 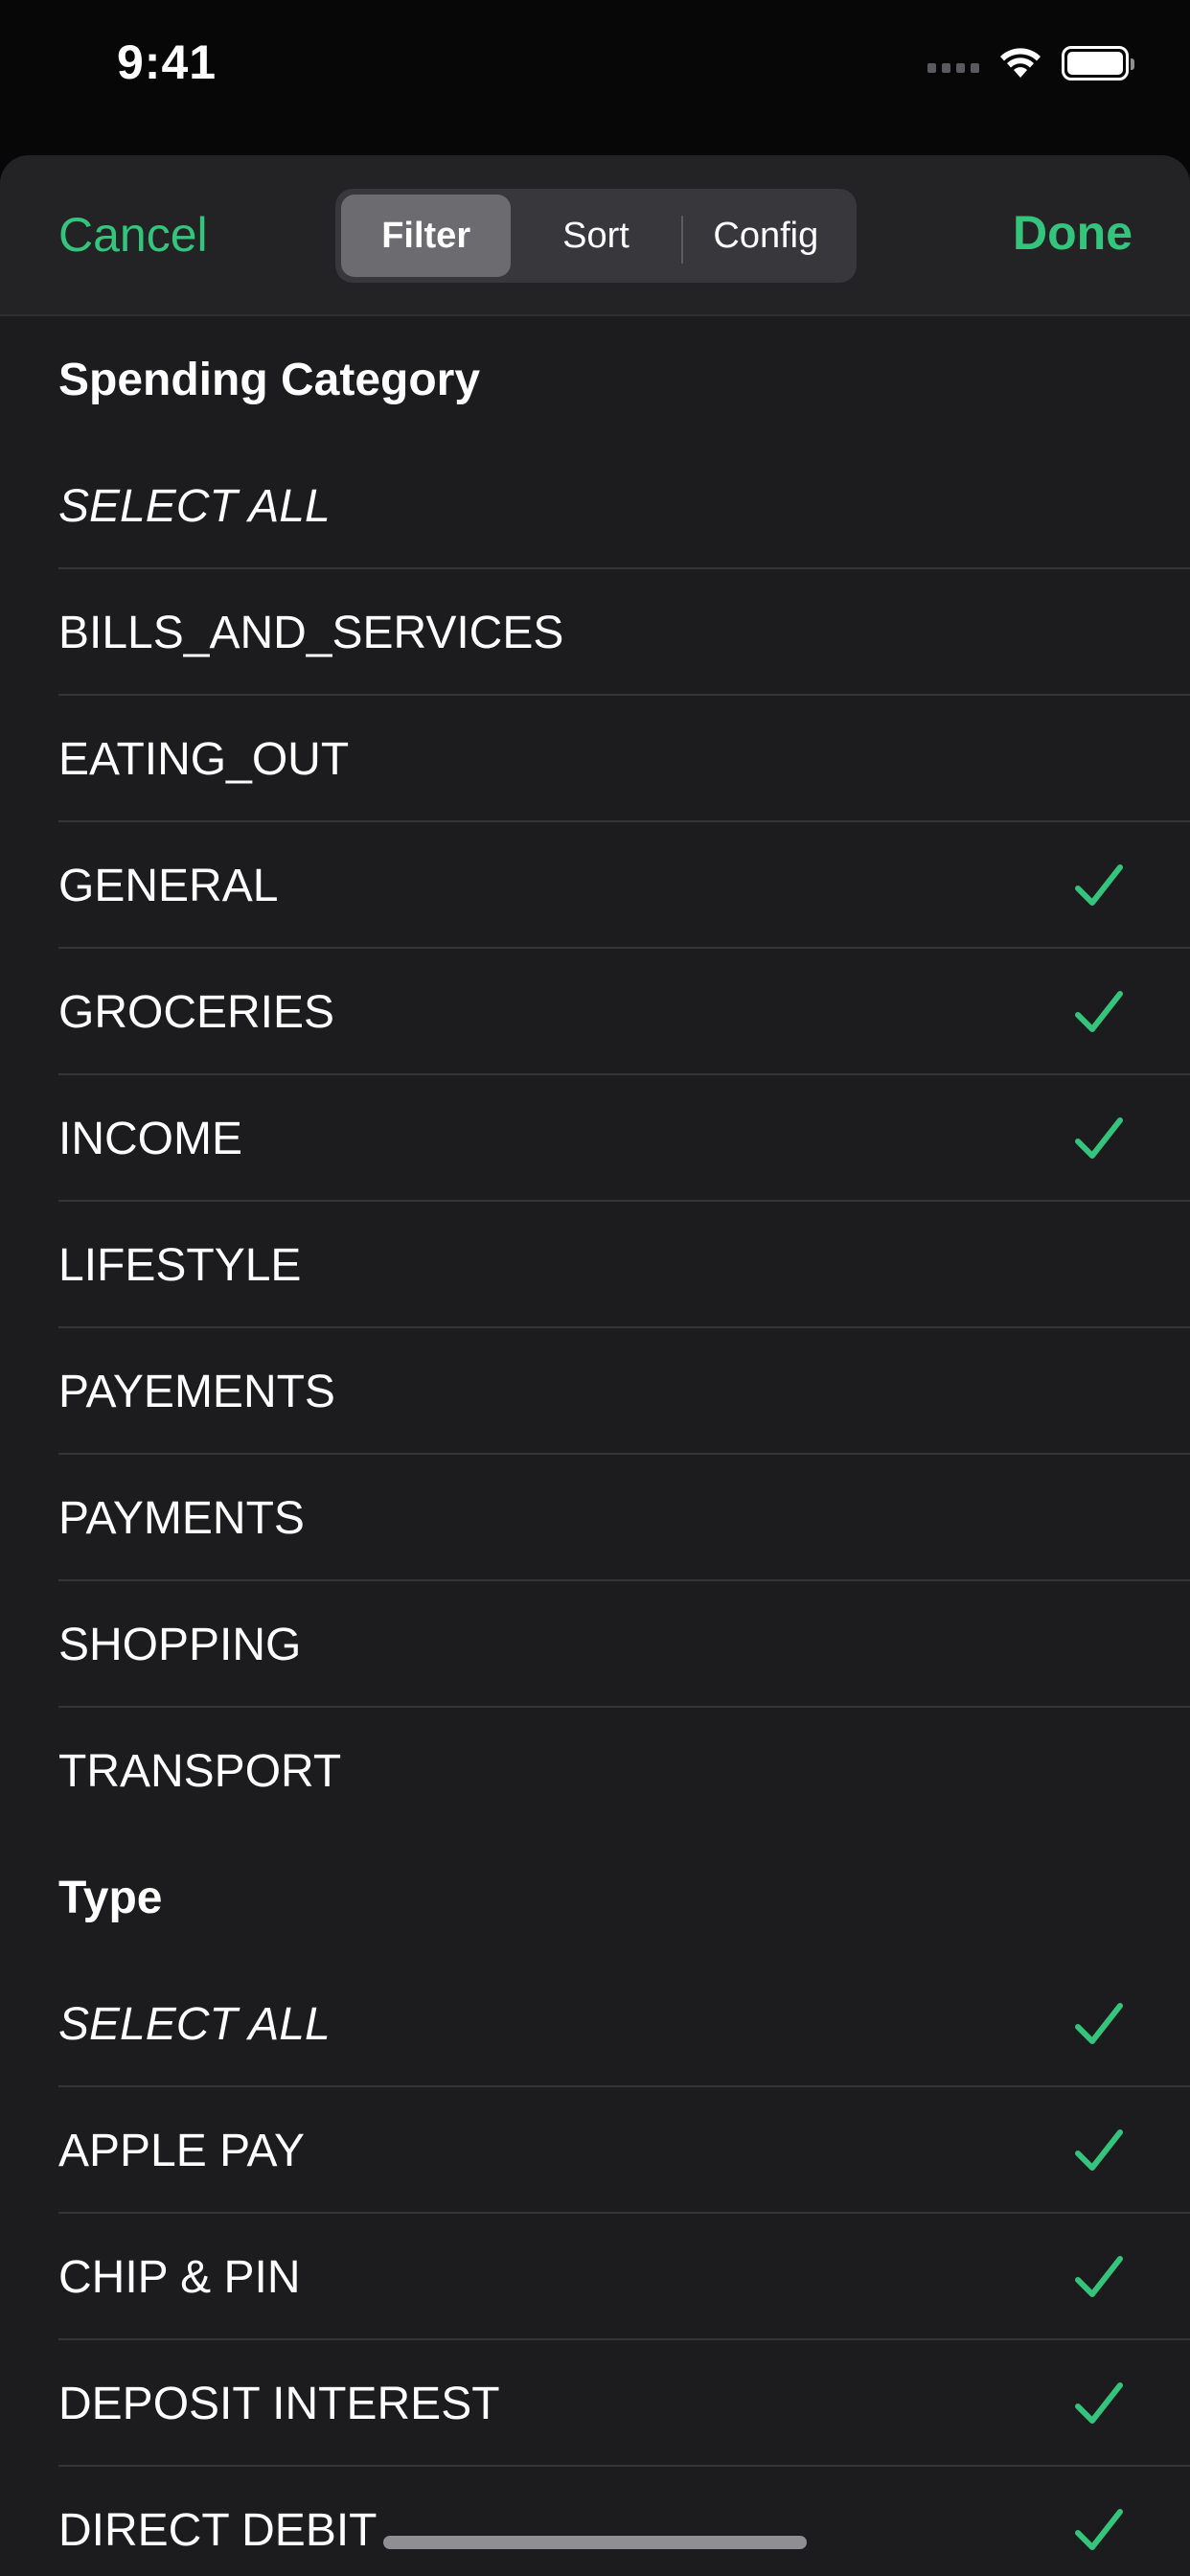 What do you see at coordinates (595, 2150) in the screenshot?
I see `filter-row: APPLE PAY` at bounding box center [595, 2150].